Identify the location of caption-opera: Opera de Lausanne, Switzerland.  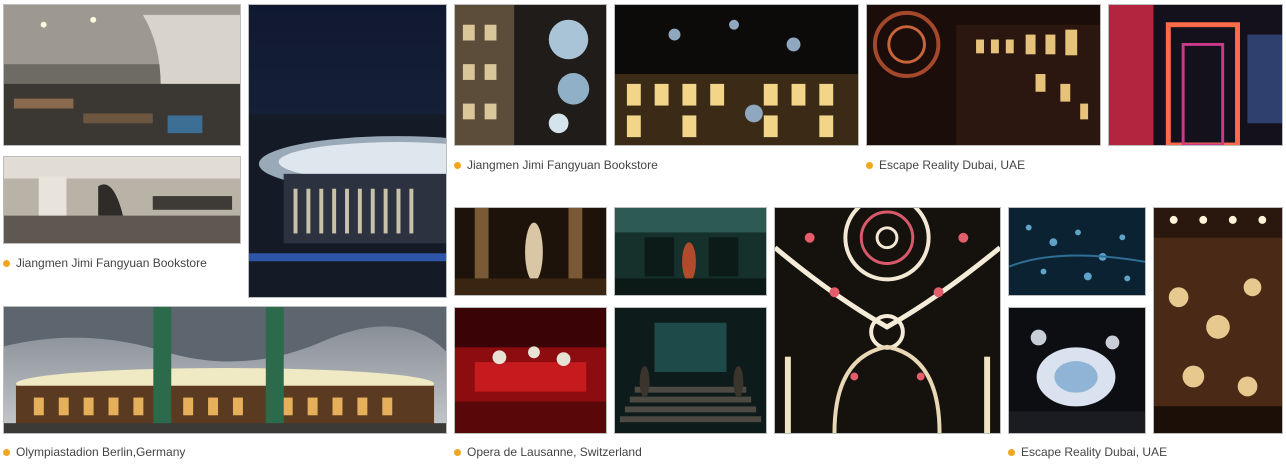
(548, 452).